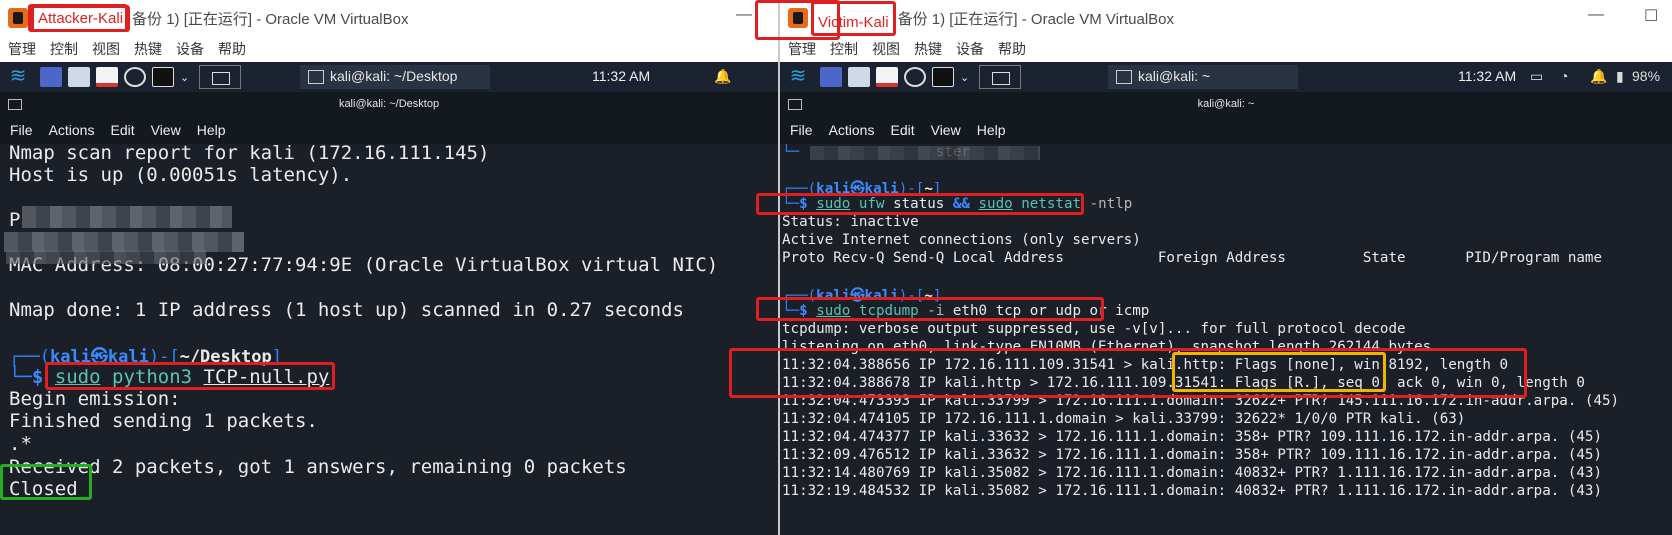 The width and height of the screenshot is (1672, 535). What do you see at coordinates (15, 220) in the screenshot?
I see `terminal-line: P` at bounding box center [15, 220].